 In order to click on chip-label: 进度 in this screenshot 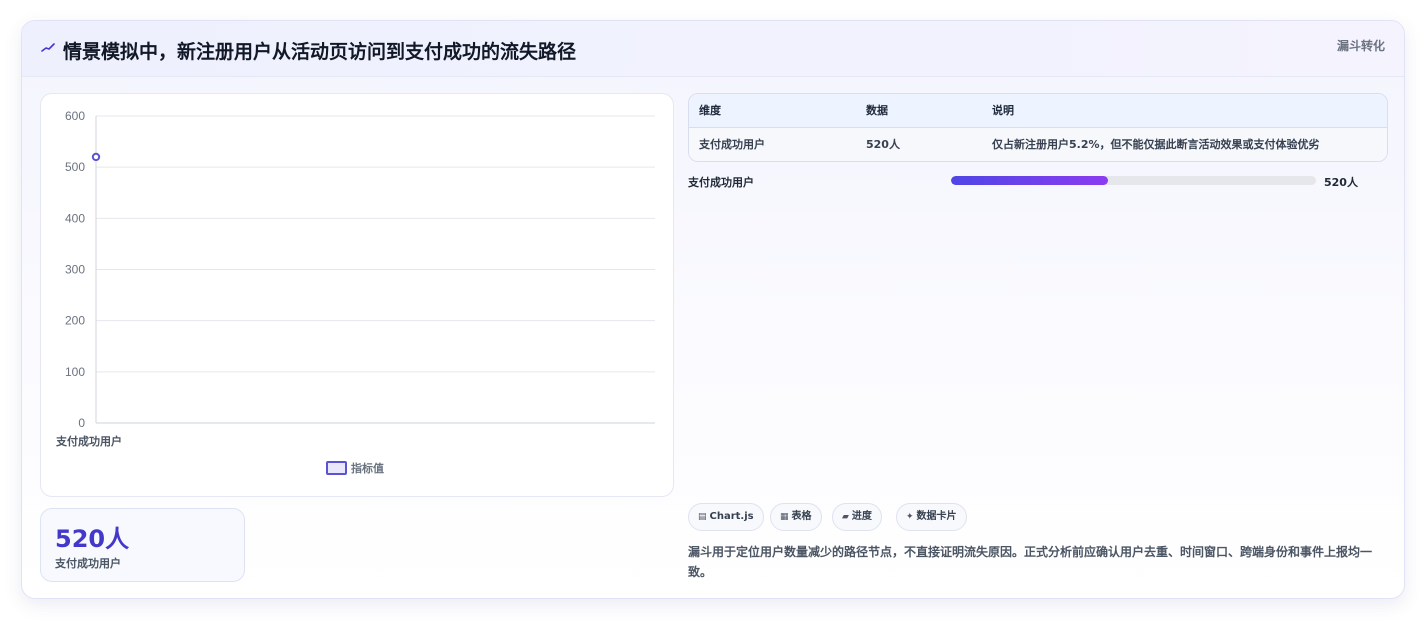, I will do `click(861, 516)`.